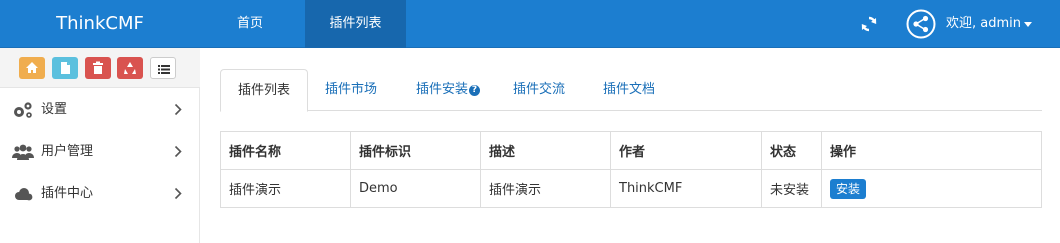  Describe the element at coordinates (791, 150) in the screenshot. I see `column-header-status: 状态` at that location.